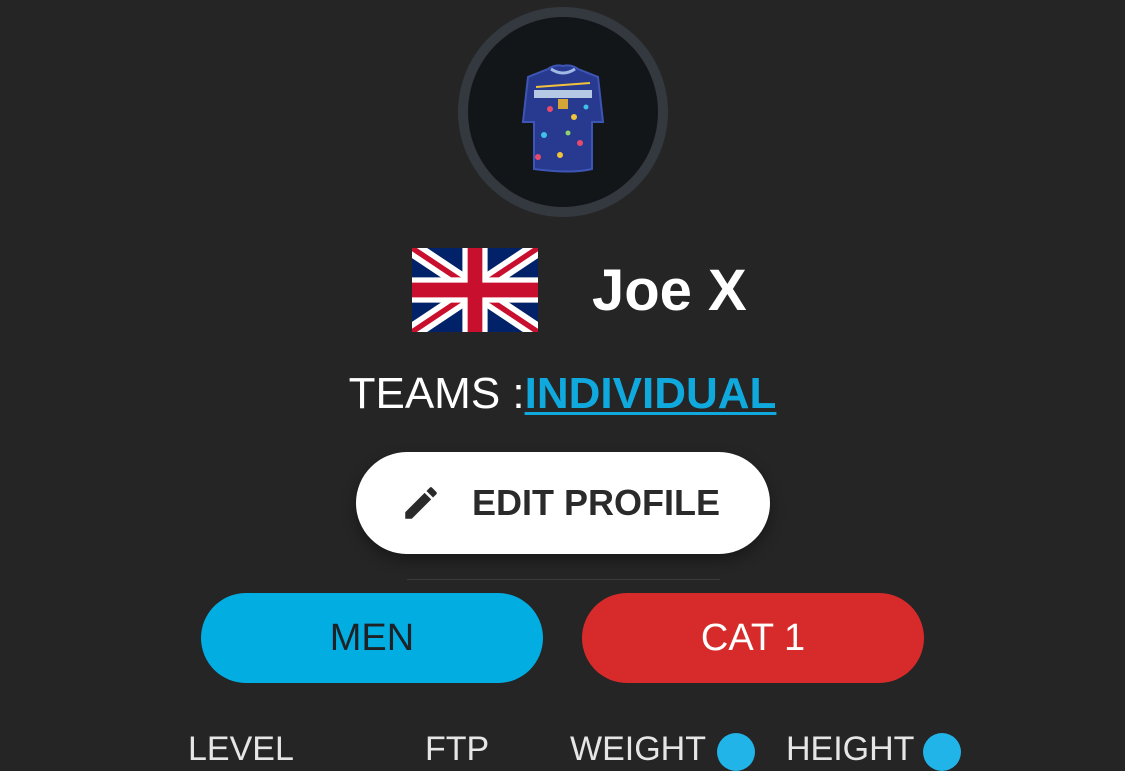 This screenshot has height=771, width=1125. Describe the element at coordinates (850, 749) in the screenshot. I see `stat-label-height: HEIGHT` at that location.